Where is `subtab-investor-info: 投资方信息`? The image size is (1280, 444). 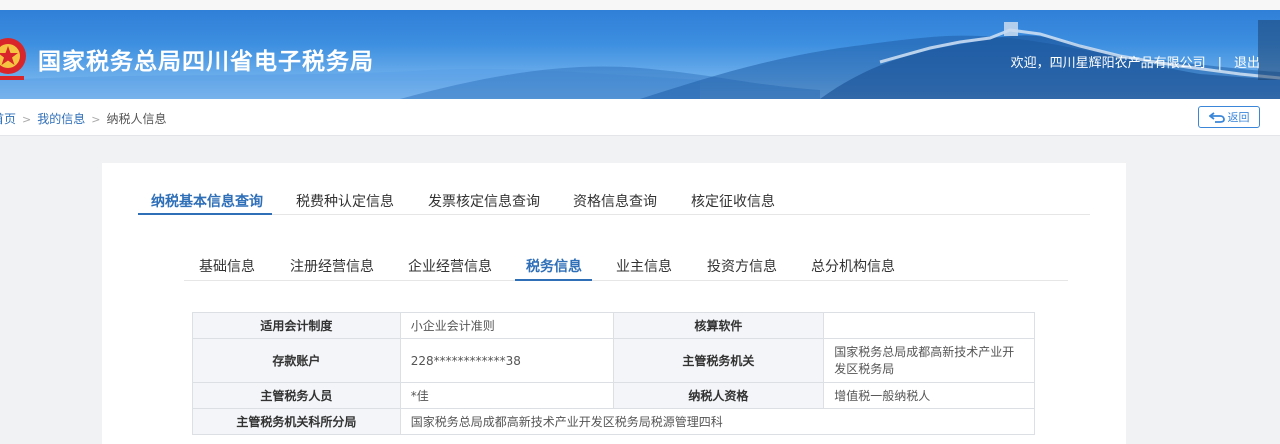
subtab-investor-info: 投资方信息 is located at coordinates (742, 266).